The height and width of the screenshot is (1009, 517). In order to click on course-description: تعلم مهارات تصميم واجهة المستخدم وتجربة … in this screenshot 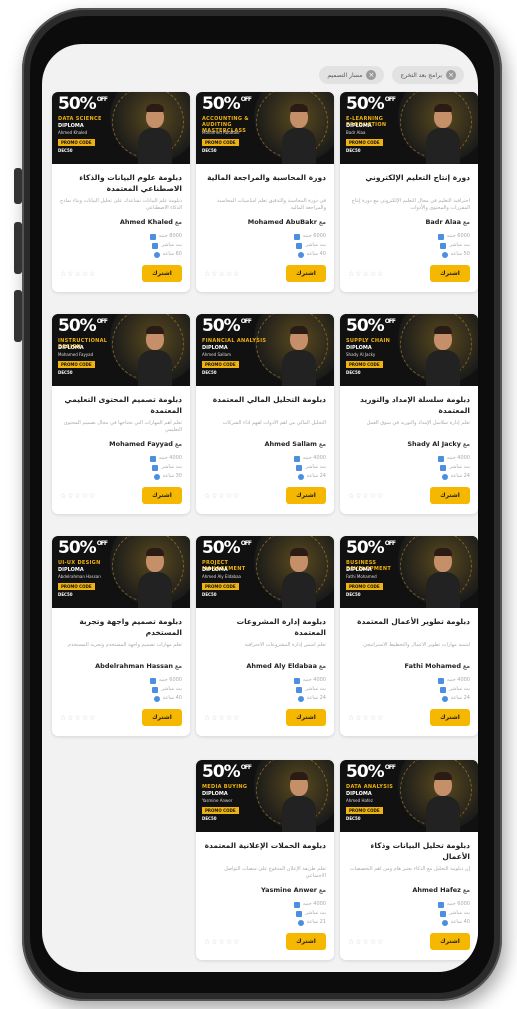, I will do `click(125, 645)`.